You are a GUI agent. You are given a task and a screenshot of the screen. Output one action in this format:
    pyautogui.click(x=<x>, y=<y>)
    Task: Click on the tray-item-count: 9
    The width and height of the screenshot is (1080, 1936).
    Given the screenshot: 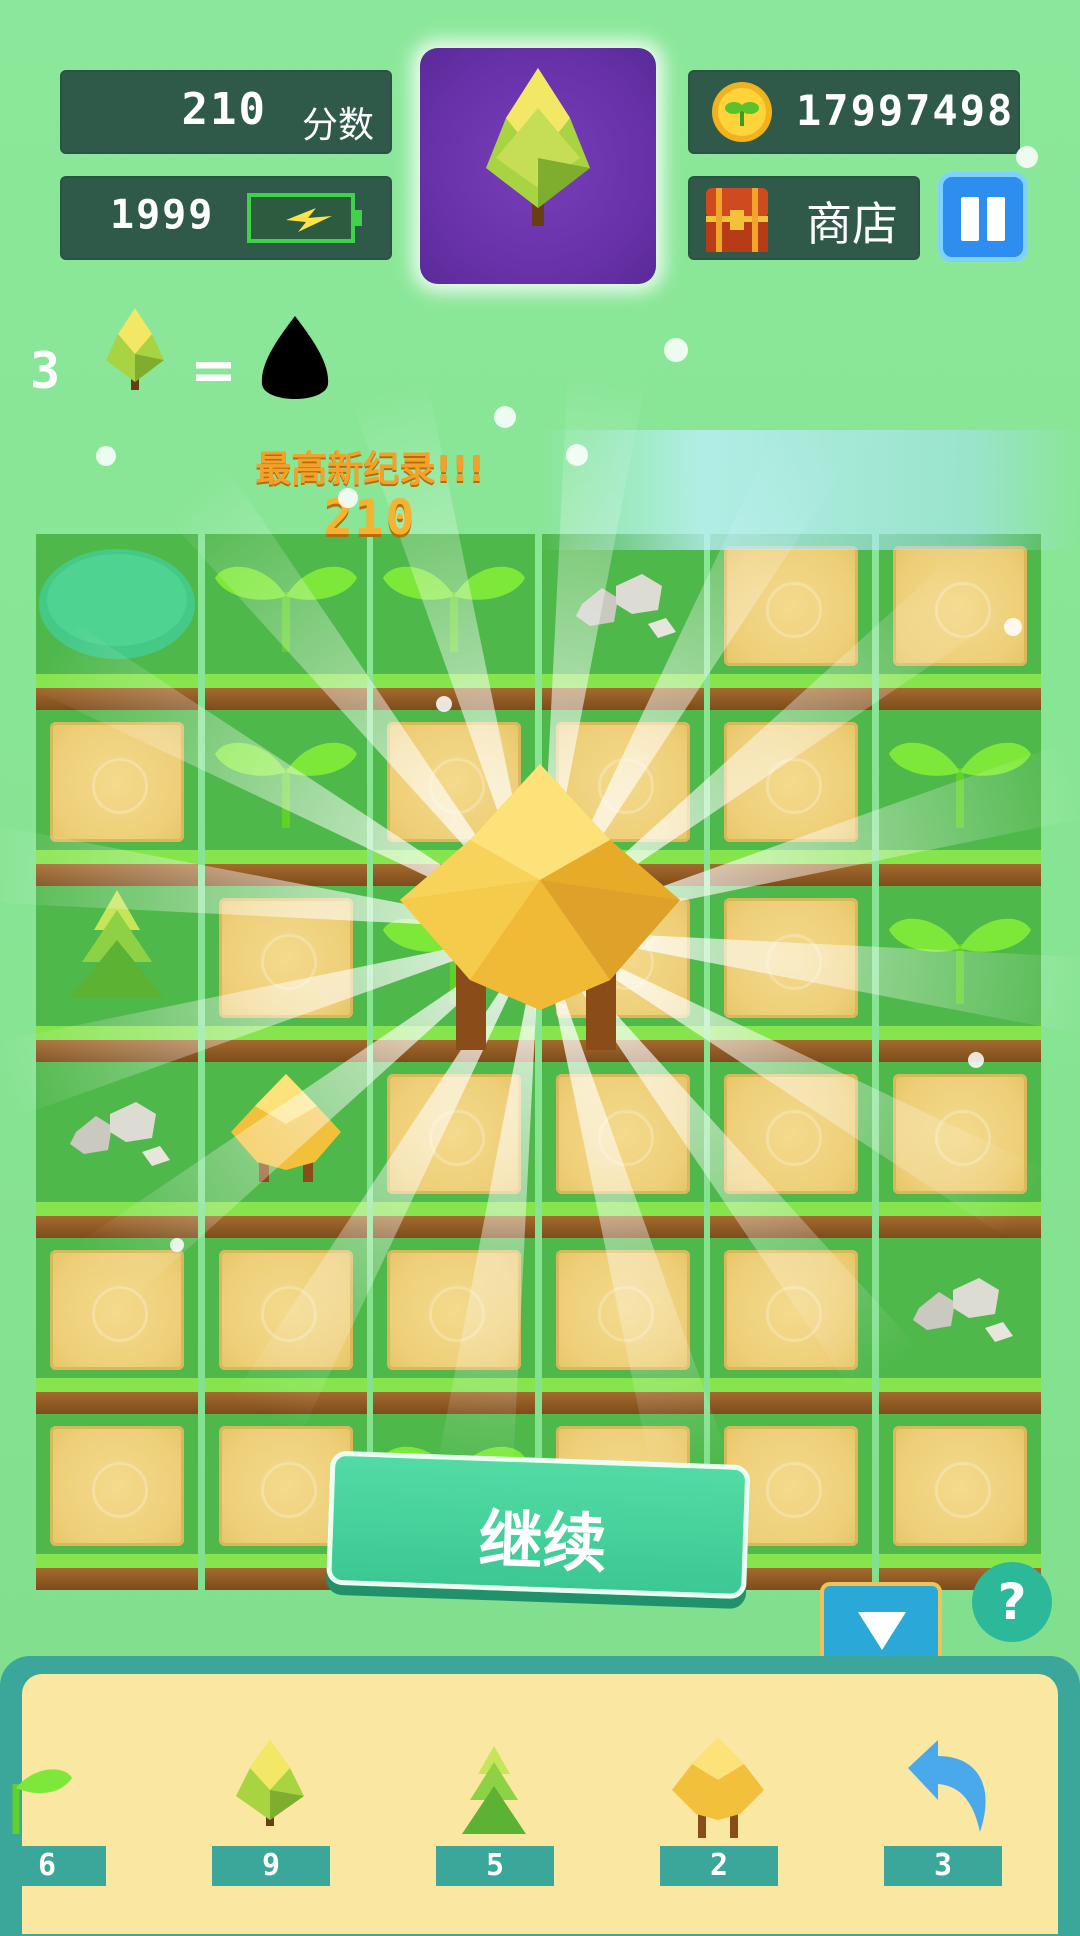 What is the action you would take?
    pyautogui.click(x=271, y=1866)
    